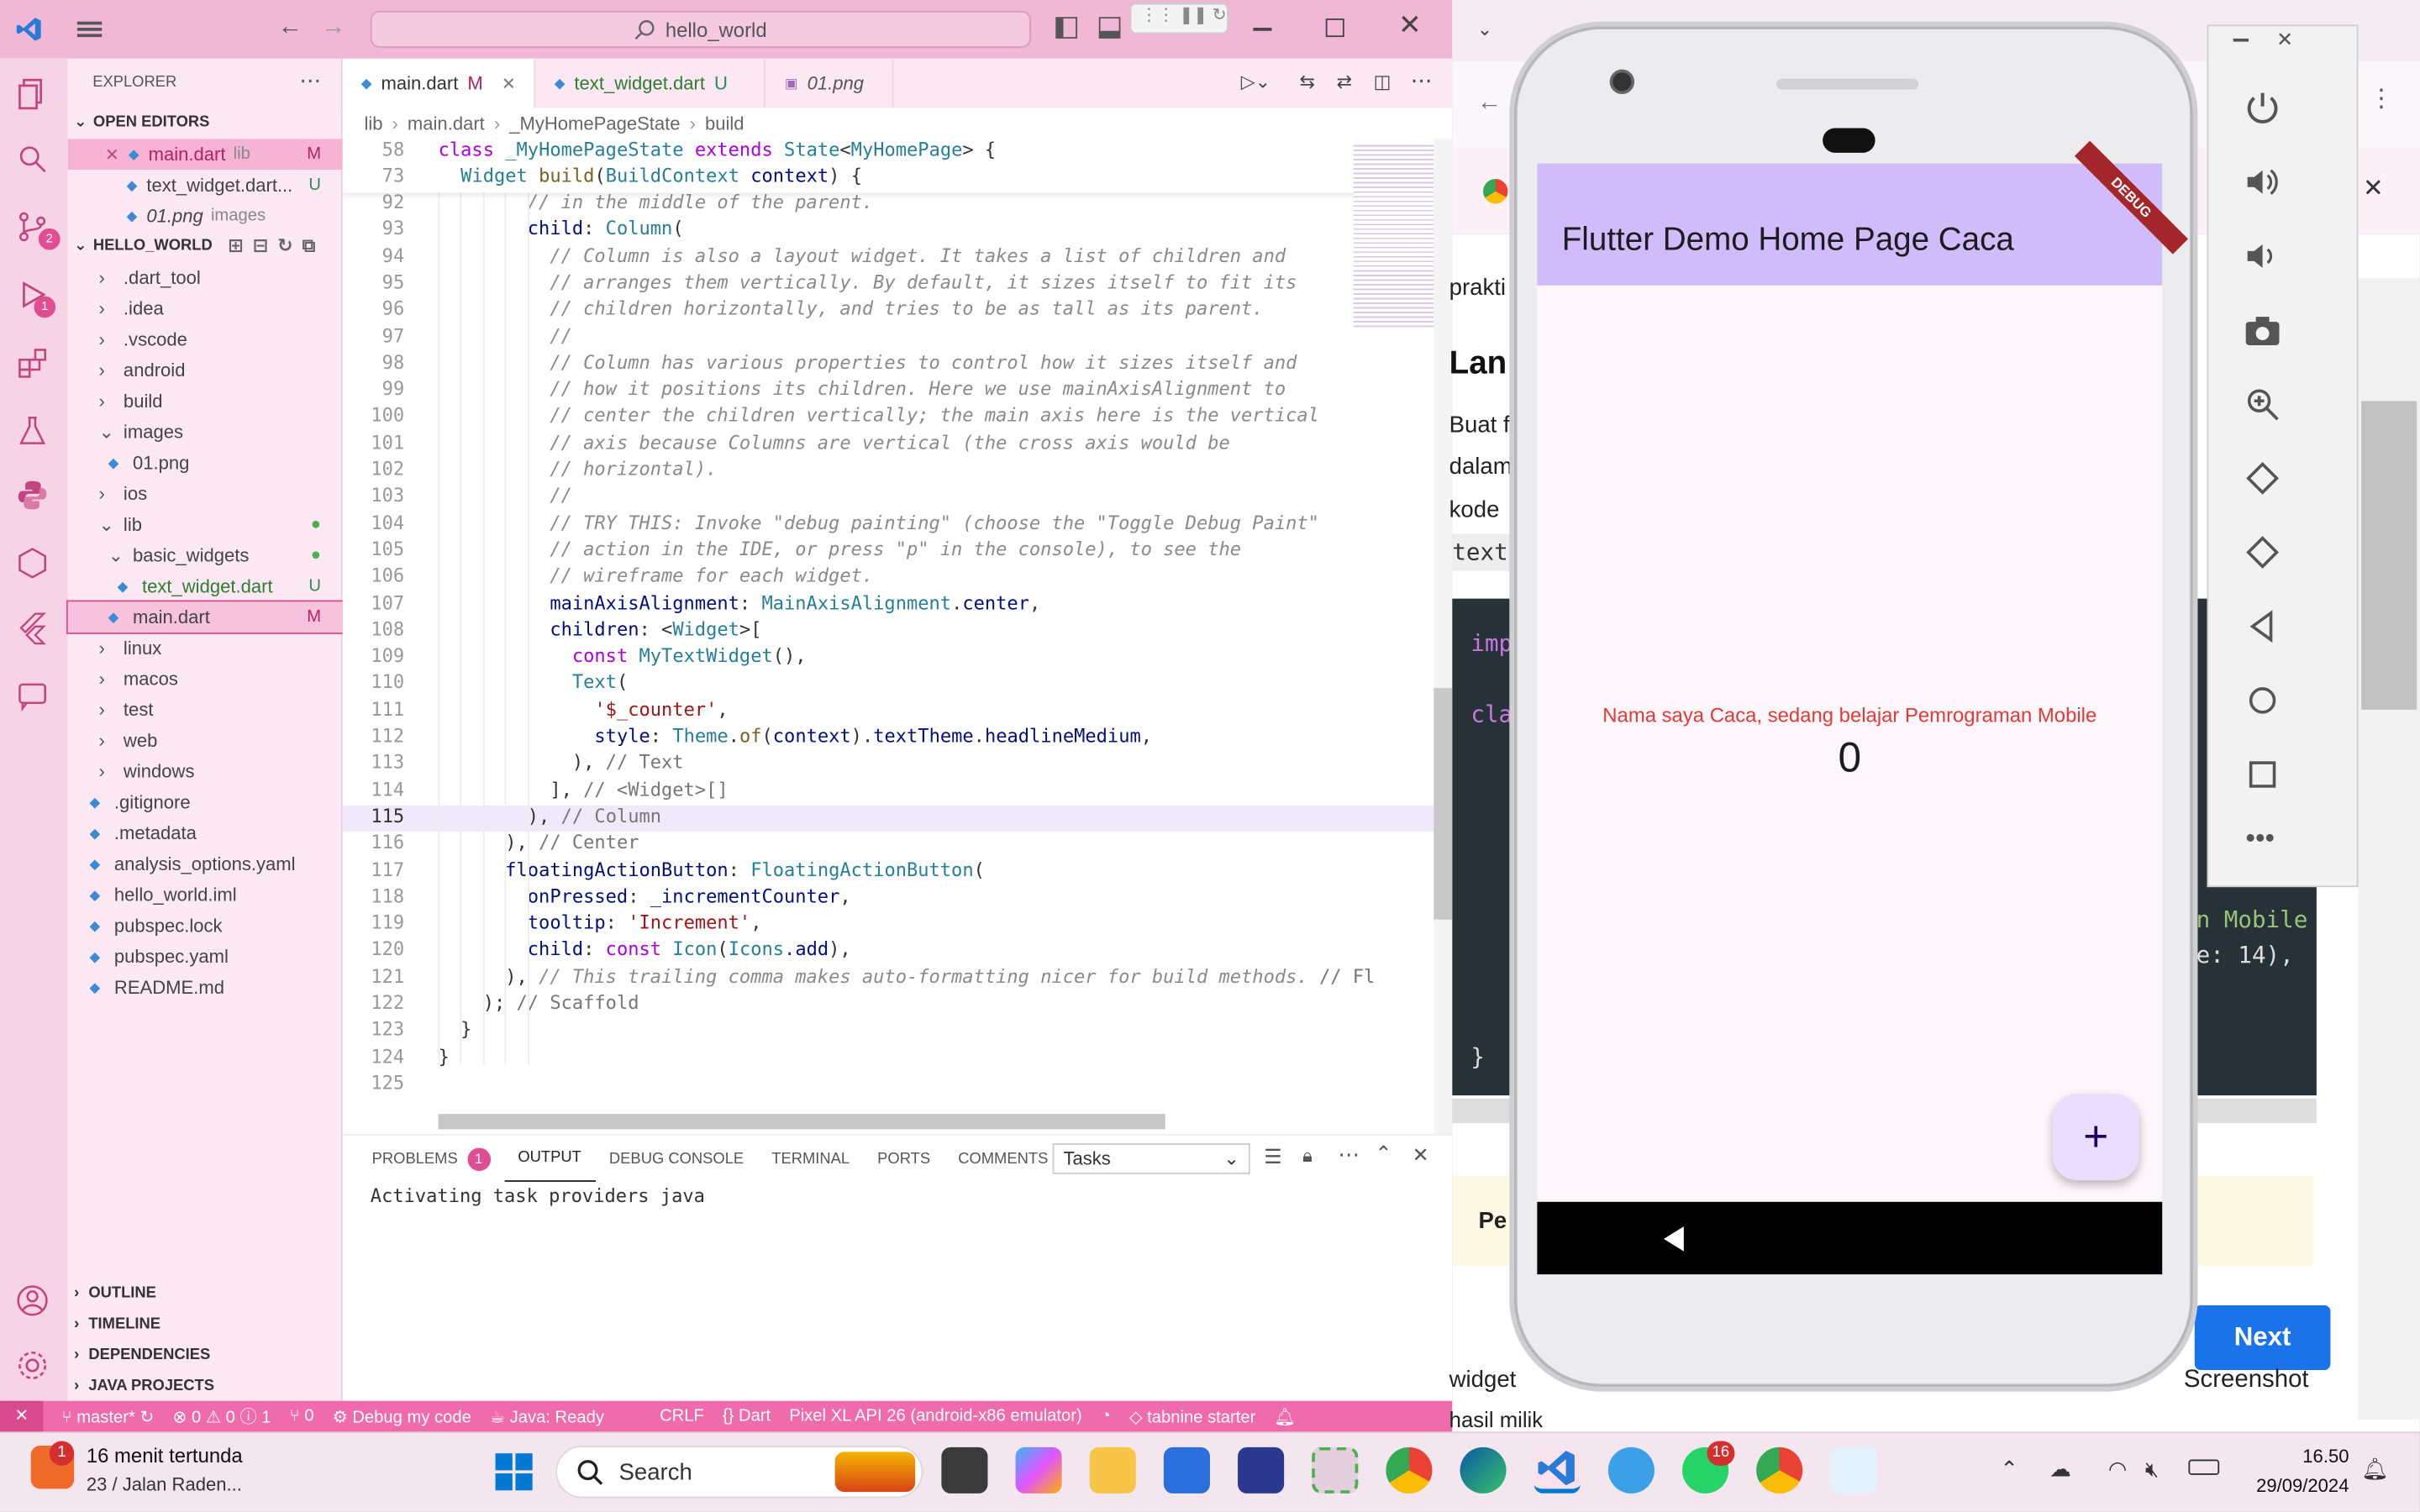  I want to click on battery-icon, so click(2204, 1467).